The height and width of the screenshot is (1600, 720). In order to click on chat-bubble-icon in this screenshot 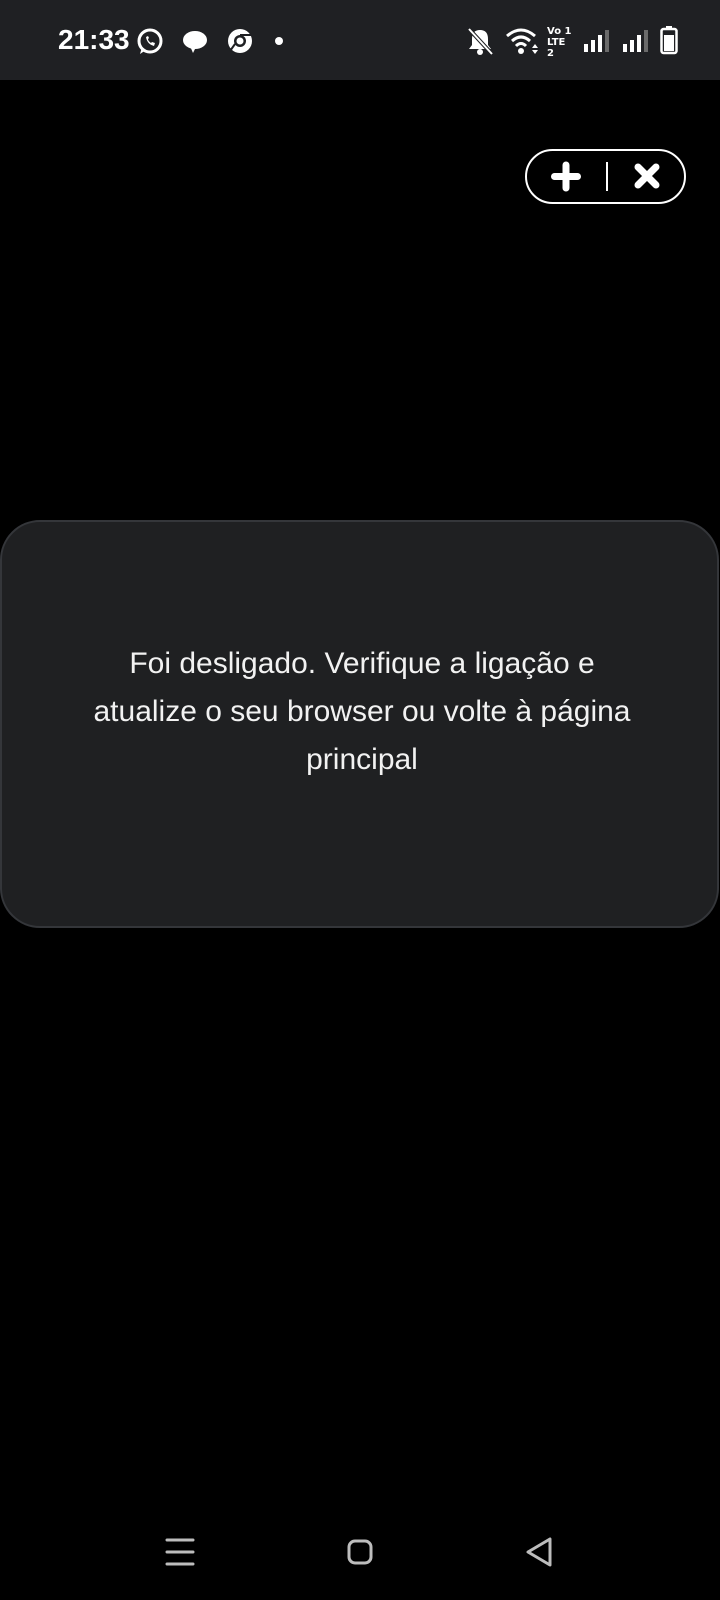, I will do `click(195, 42)`.